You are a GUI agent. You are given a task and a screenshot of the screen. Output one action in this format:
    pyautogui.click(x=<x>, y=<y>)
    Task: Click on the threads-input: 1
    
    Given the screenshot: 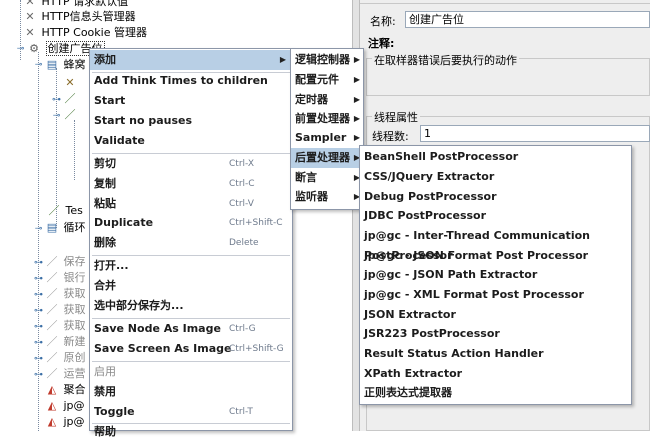 What is the action you would take?
    pyautogui.click(x=535, y=133)
    